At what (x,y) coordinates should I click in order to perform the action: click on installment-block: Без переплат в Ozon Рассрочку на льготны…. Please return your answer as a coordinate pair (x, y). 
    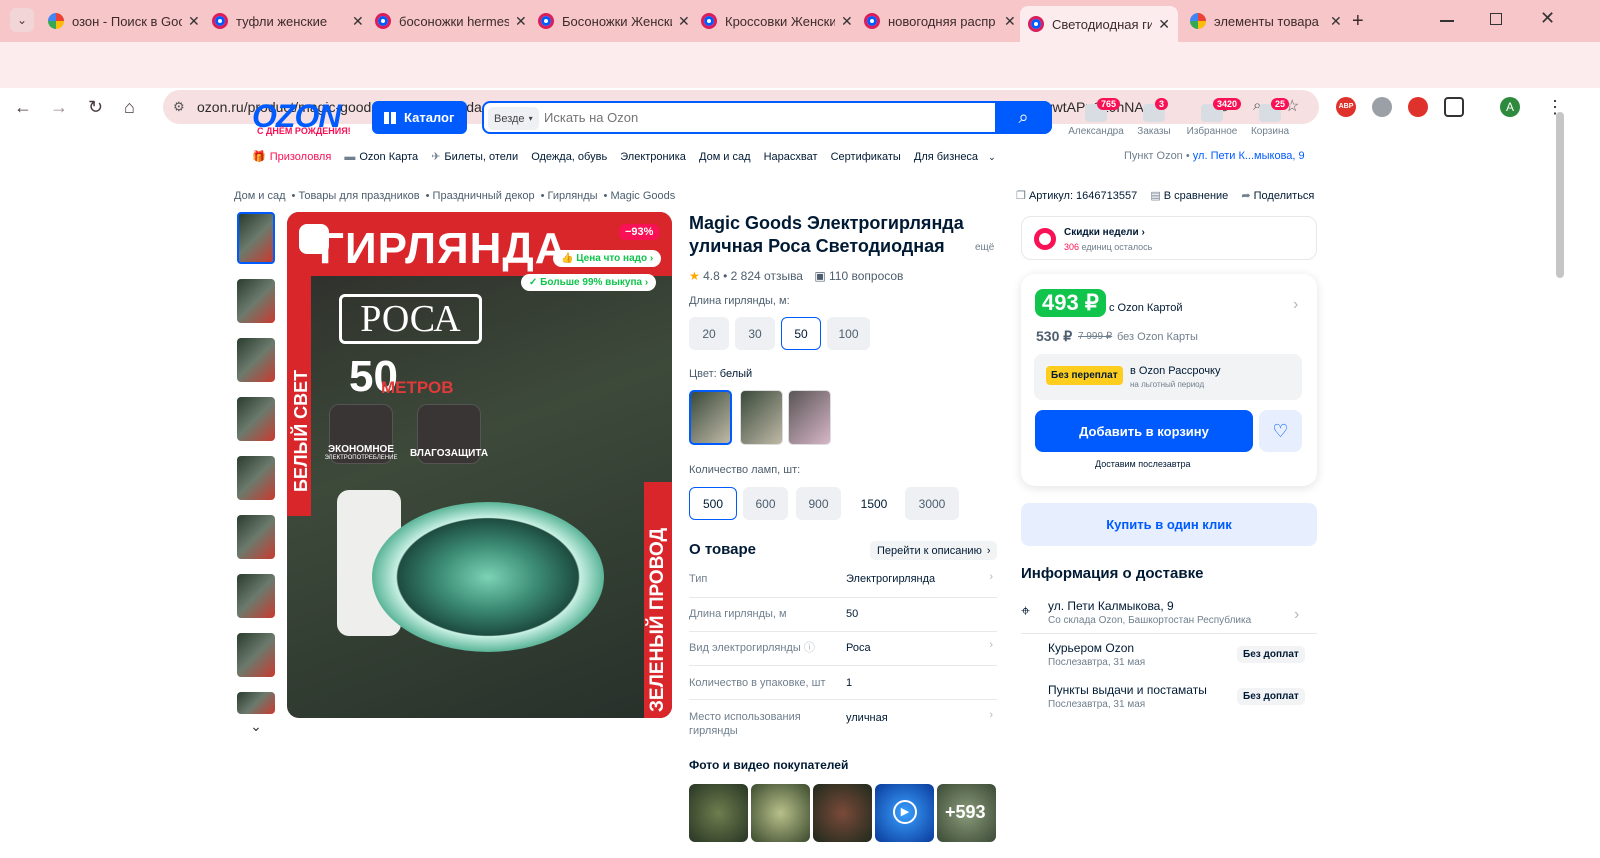
    Looking at the image, I should click on (1168, 377).